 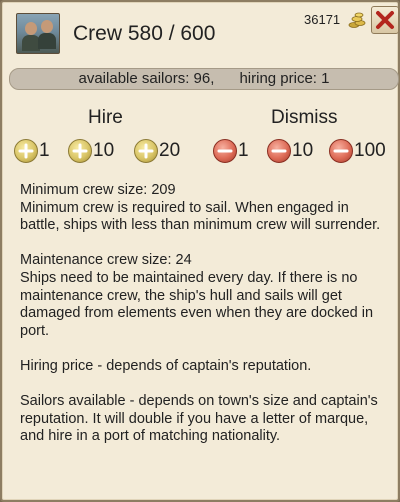 I want to click on dismiss-1-label: 1, so click(x=243, y=150).